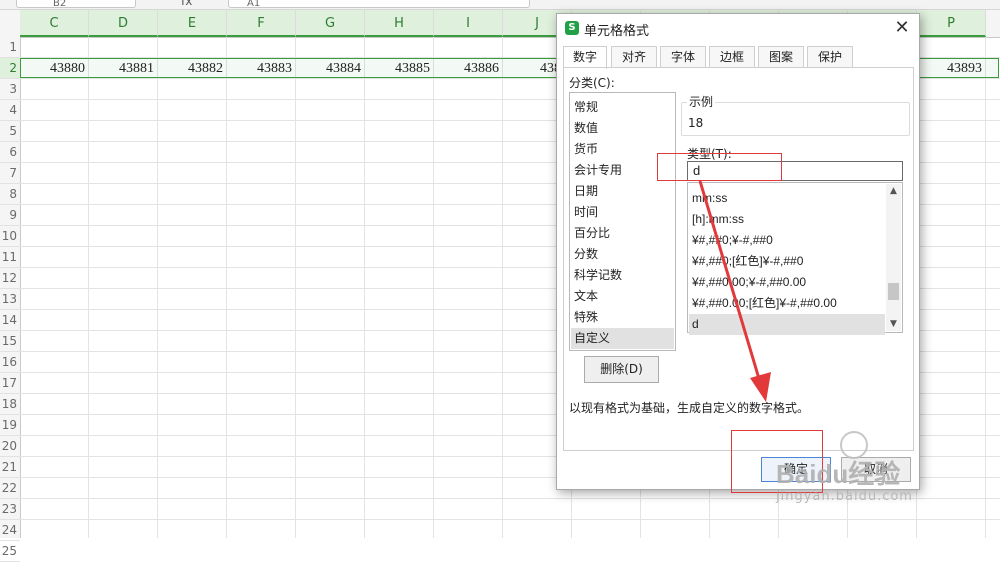 The height and width of the screenshot is (562, 1000). Describe the element at coordinates (10, 152) in the screenshot. I see `row-header-6: 6` at that location.